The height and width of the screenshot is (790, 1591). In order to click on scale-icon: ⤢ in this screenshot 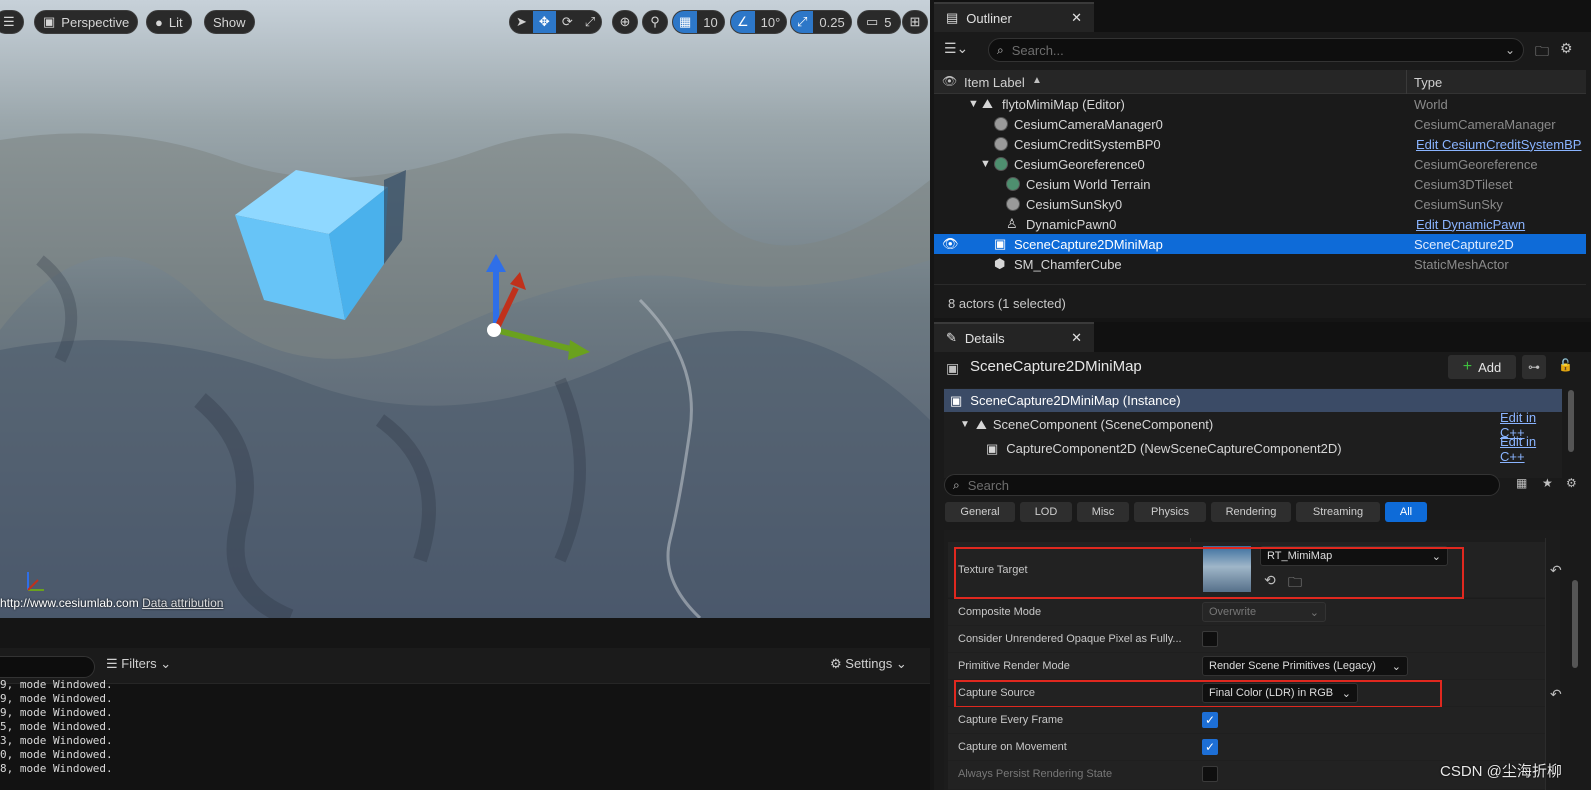, I will do `click(590, 22)`.